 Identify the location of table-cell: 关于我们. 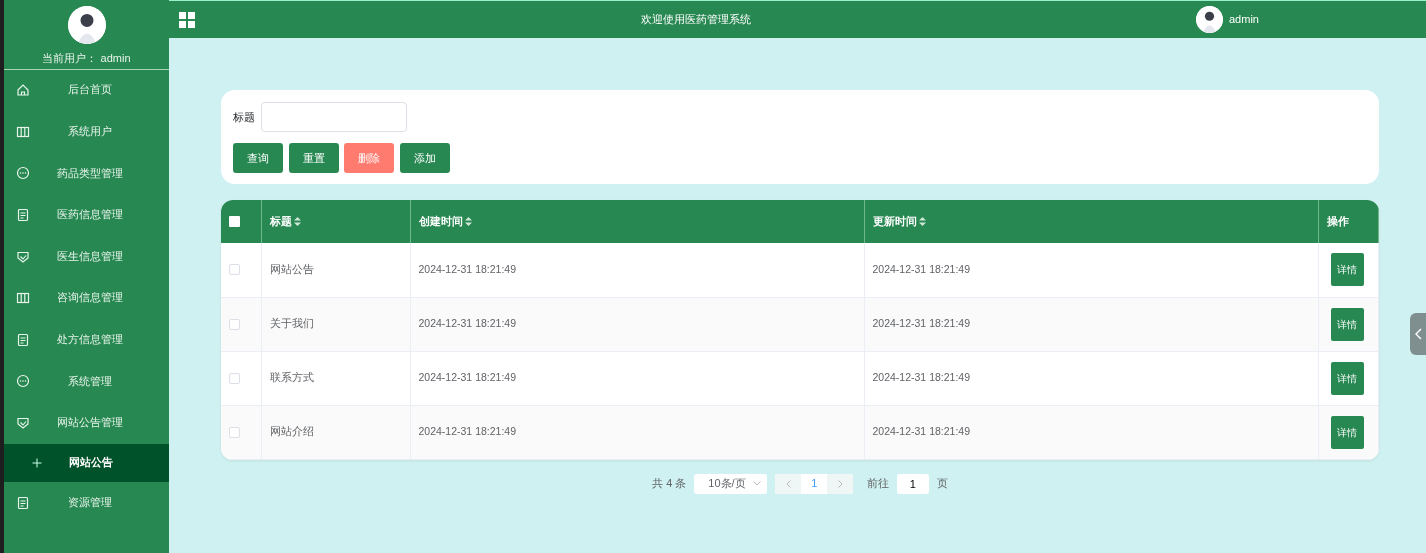
(291, 323).